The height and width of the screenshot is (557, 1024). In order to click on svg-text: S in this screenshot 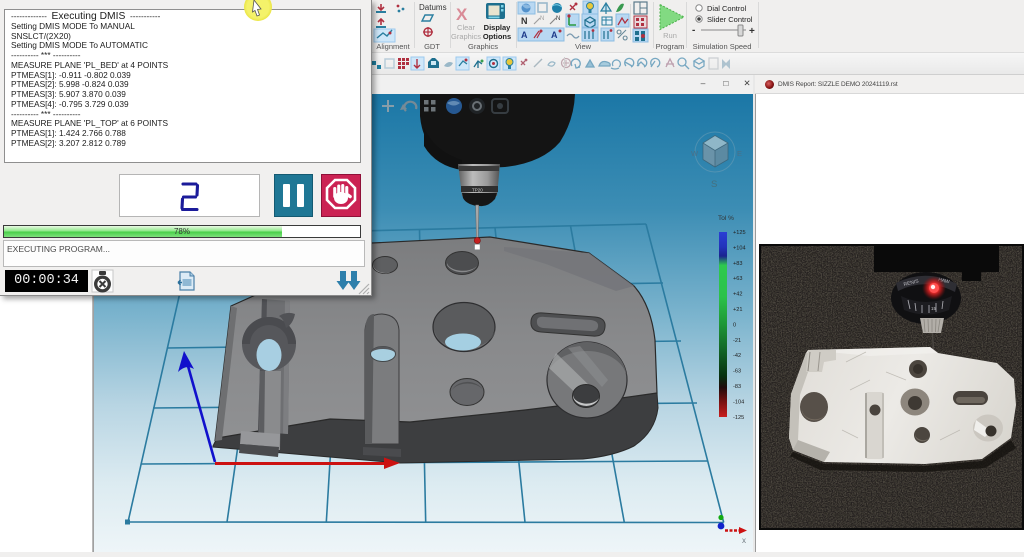, I will do `click(714, 184)`.